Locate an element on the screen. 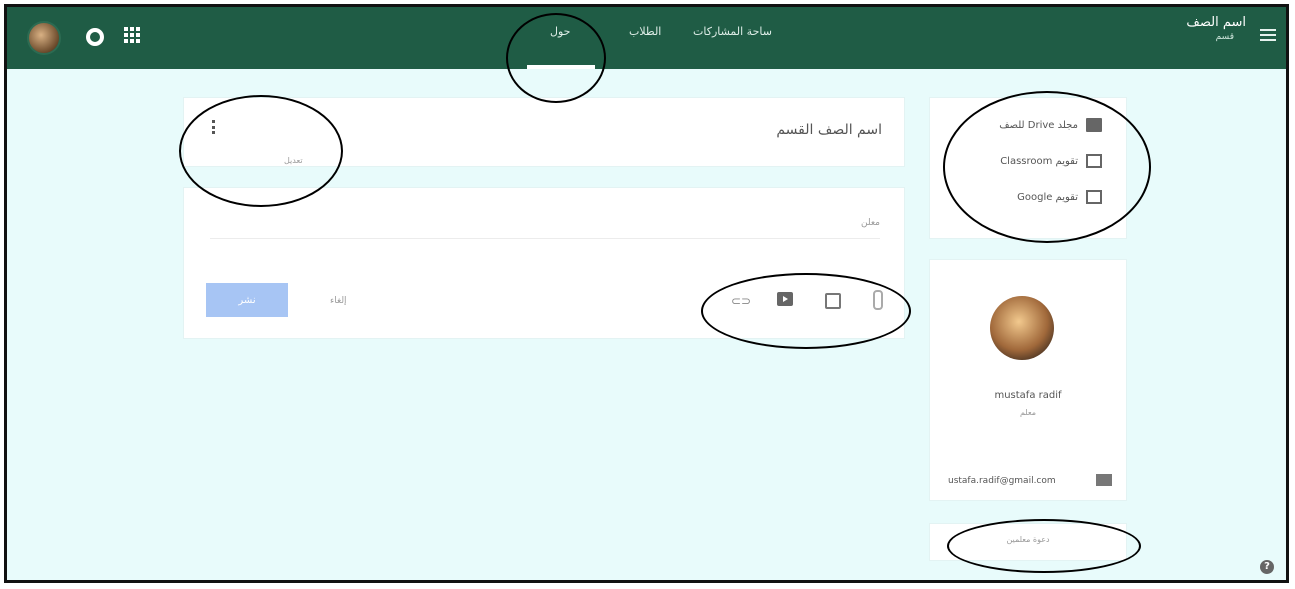 This screenshot has height=589, width=1295. course-title: اسم الصف is located at coordinates (1216, 22).